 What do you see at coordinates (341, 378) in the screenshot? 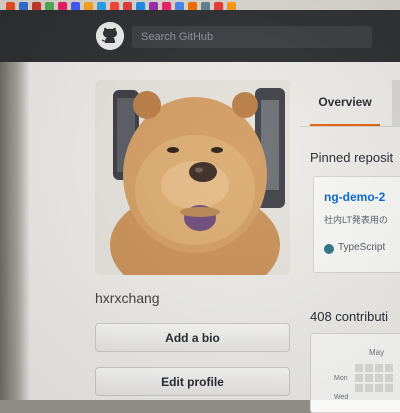
I see `day-label-mon: Mon` at bounding box center [341, 378].